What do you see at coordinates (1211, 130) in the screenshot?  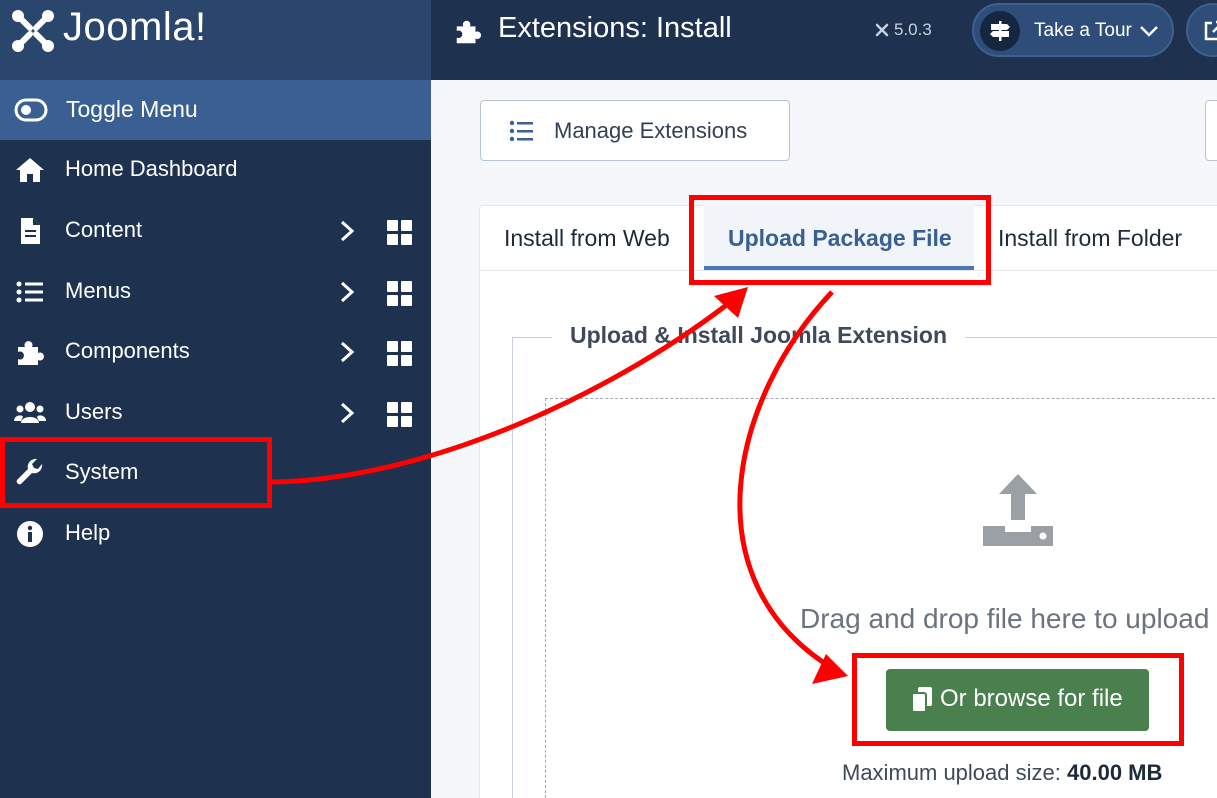 I see `toolbar-right-button` at bounding box center [1211, 130].